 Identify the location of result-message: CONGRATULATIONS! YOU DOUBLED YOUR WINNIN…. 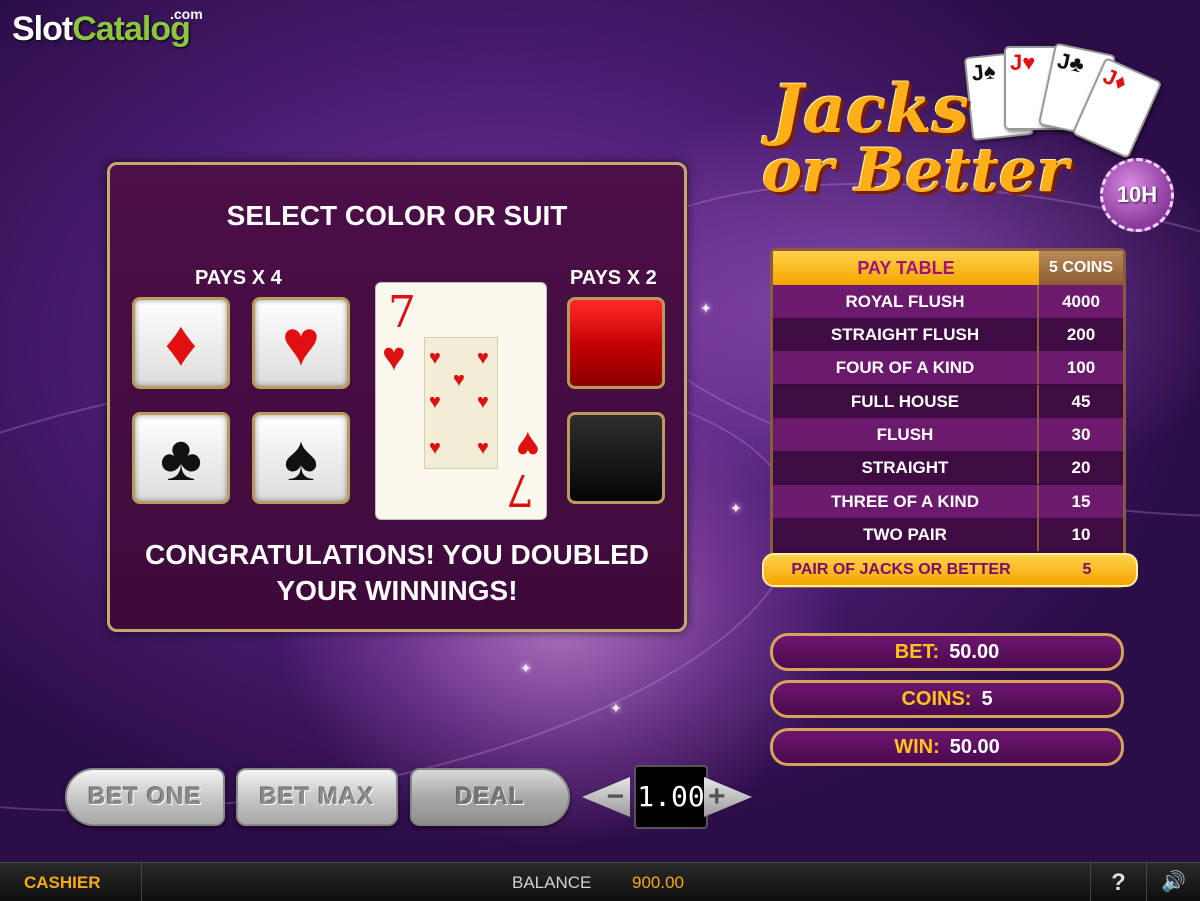
(397, 572).